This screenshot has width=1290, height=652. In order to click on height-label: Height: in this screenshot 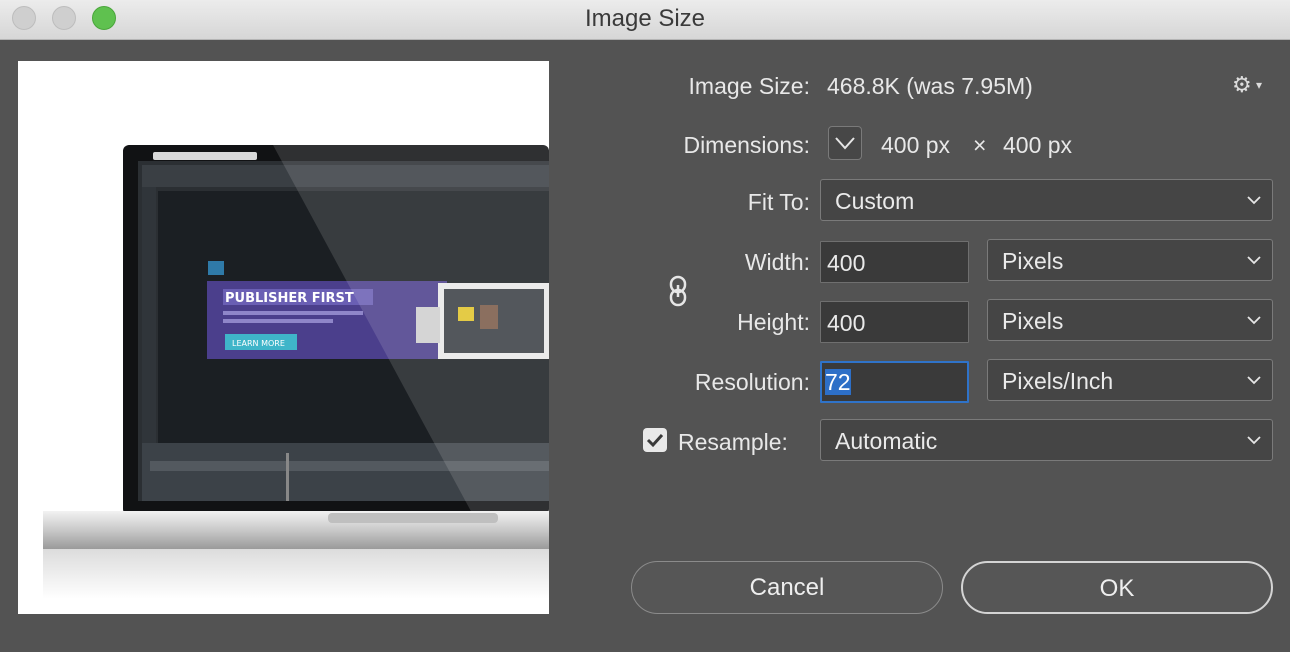, I will do `click(773, 322)`.